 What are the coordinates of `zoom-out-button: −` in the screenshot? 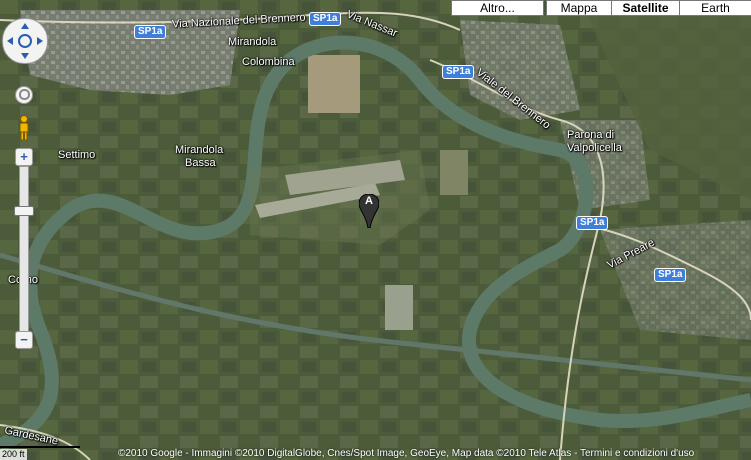 It's located at (24, 340).